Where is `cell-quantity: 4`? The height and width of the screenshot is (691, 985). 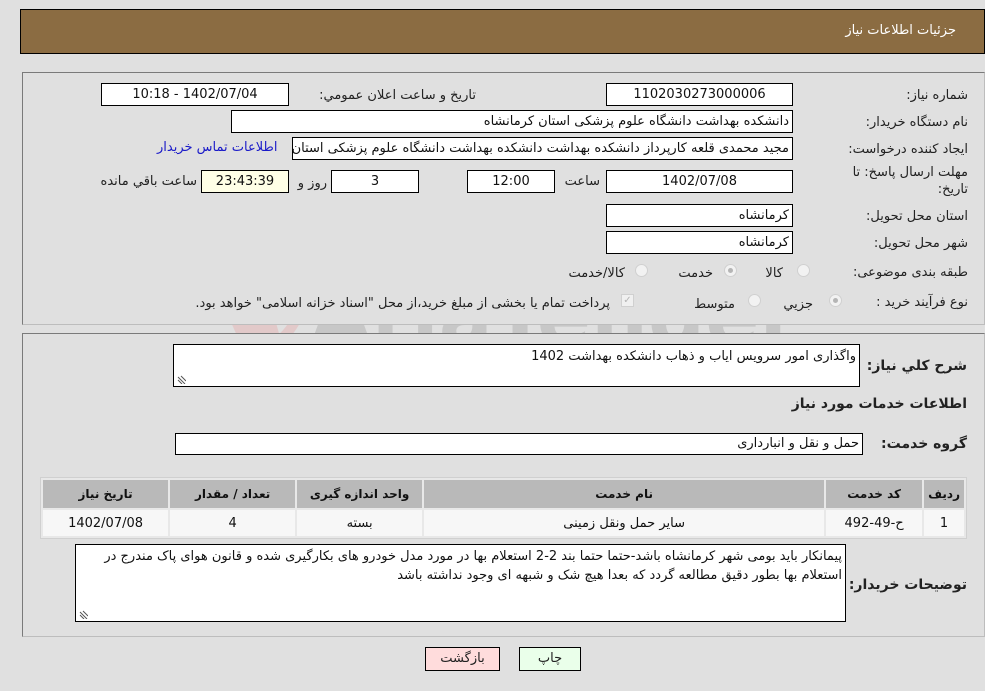
cell-quantity: 4 is located at coordinates (233, 523).